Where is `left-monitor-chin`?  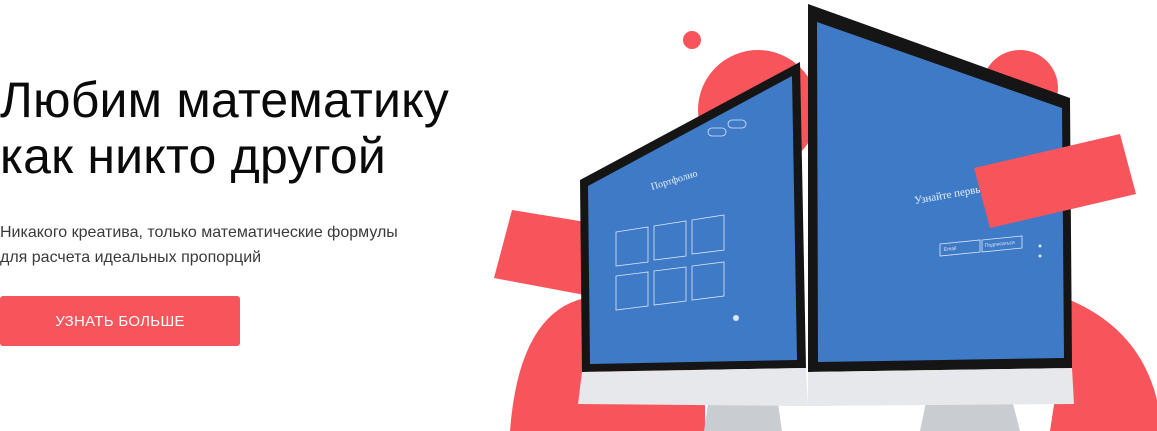
left-monitor-chin is located at coordinates (693, 387).